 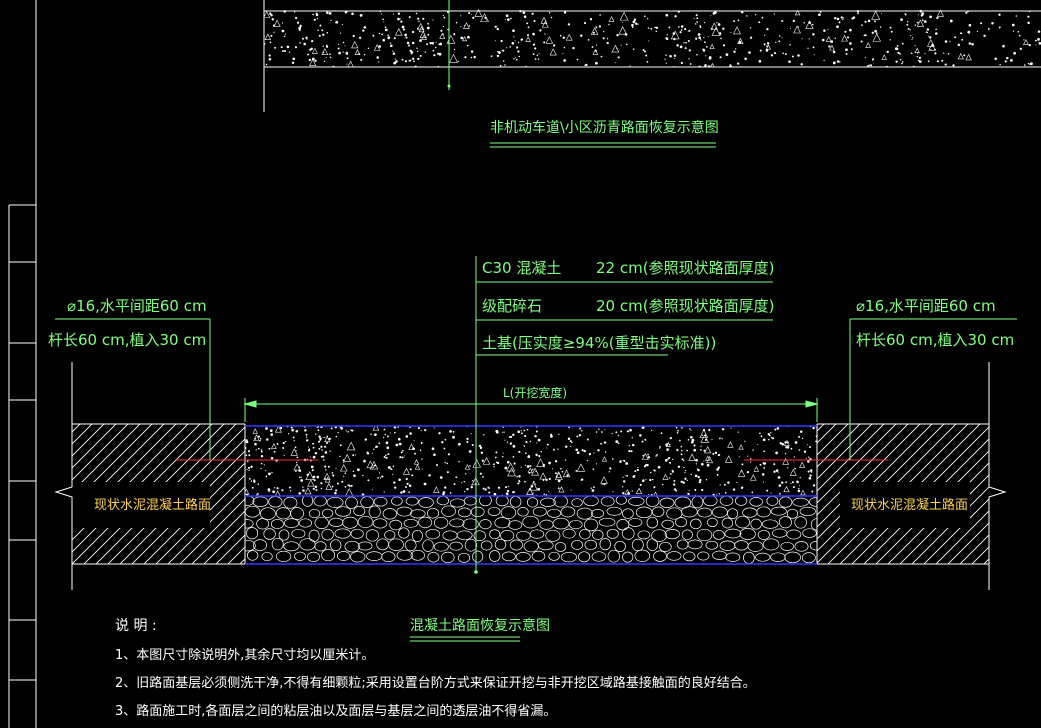 What do you see at coordinates (480, 626) in the screenshot?
I see `section-title: 混凝土路面恢复示意图` at bounding box center [480, 626].